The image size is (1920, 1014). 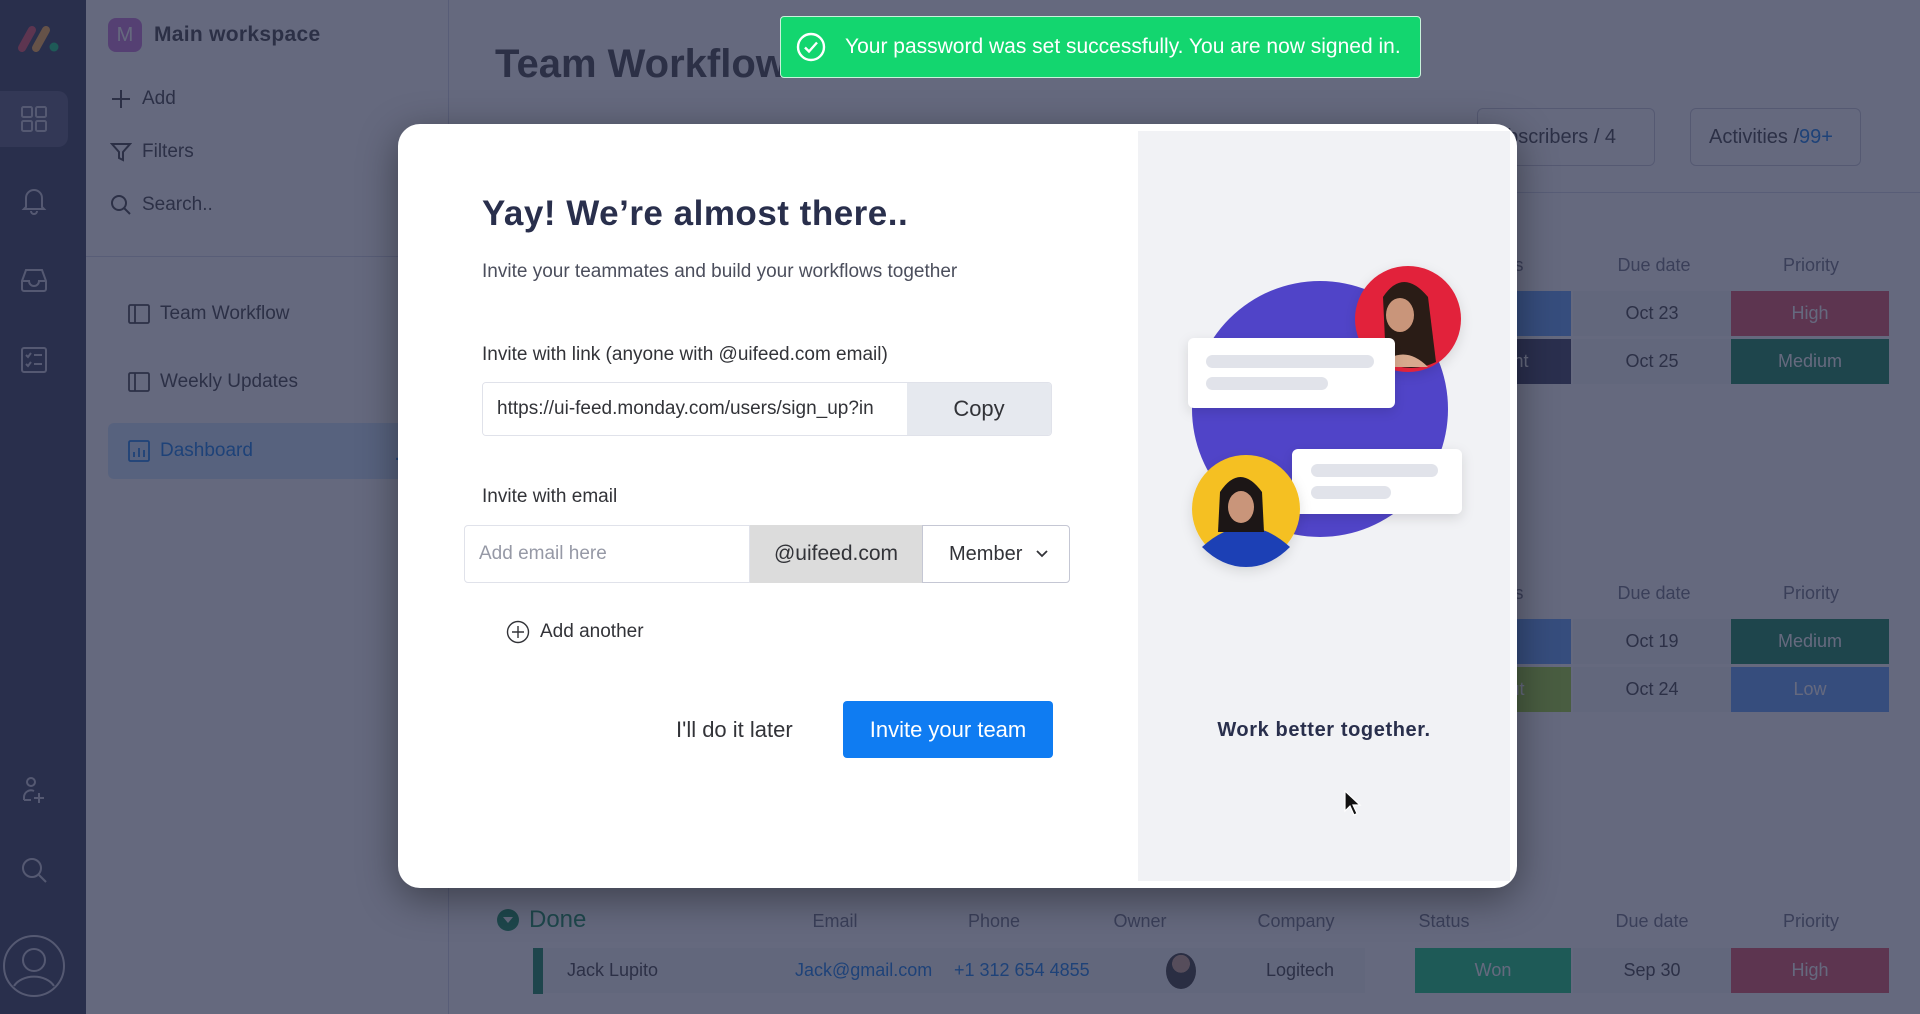 I want to click on chevron-down-icon, so click(x=1042, y=554).